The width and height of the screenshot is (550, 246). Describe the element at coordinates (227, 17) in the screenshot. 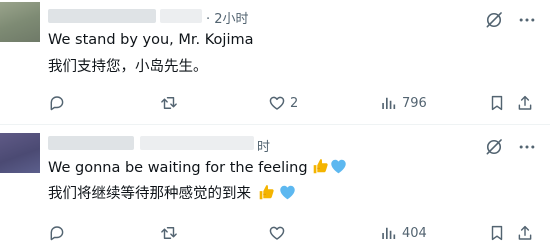

I see `timestamp: · 2小时` at that location.